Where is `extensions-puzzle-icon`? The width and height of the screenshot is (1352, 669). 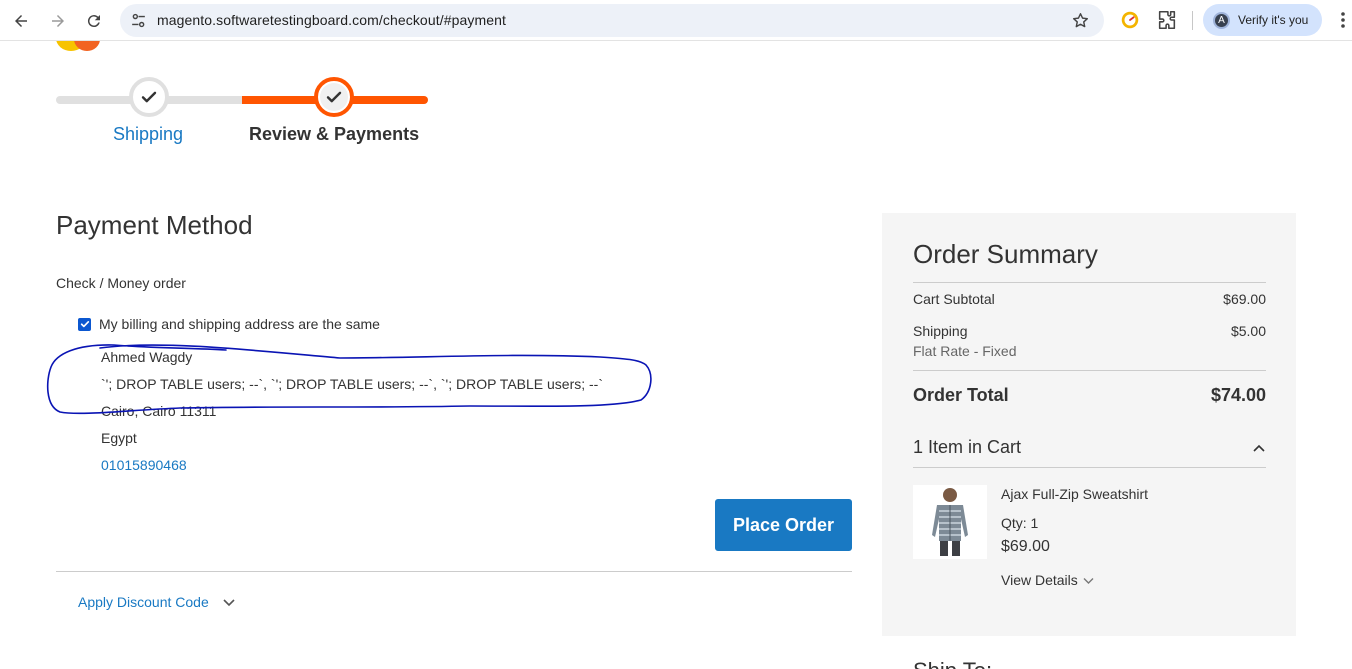 extensions-puzzle-icon is located at coordinates (1167, 20).